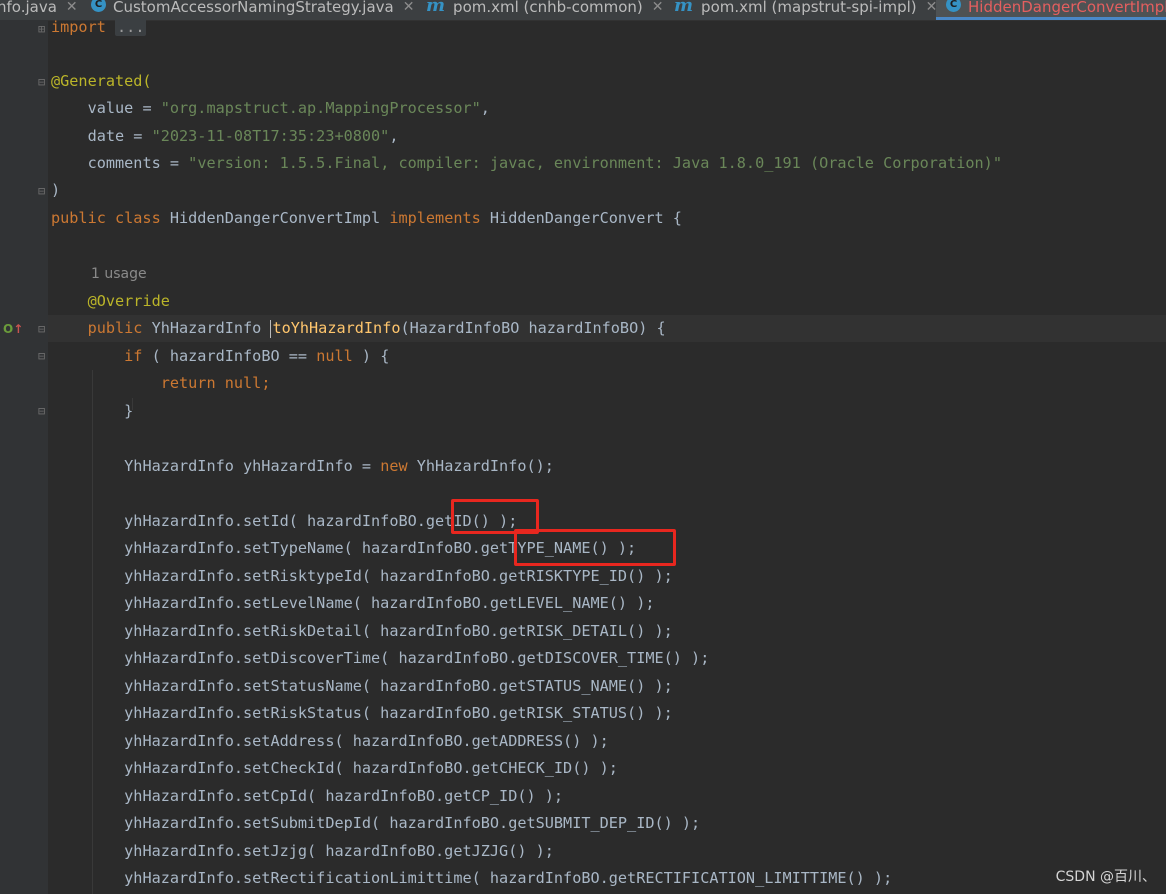  I want to click on tab-label: CustomAccessorNamingStrategy.java, so click(253, 8).